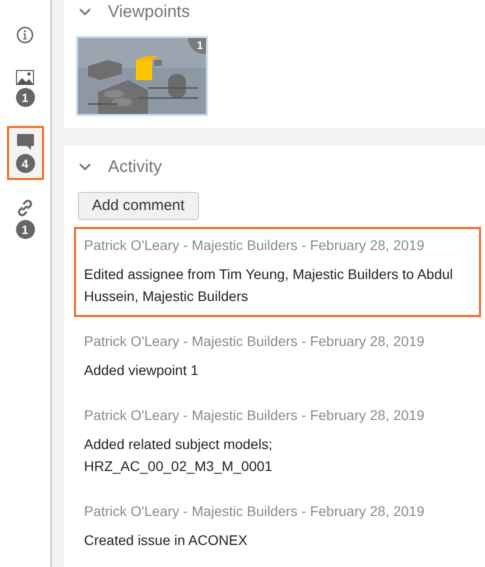 The width and height of the screenshot is (485, 567). Describe the element at coordinates (25, 163) in the screenshot. I see `count-badge: 4` at that location.